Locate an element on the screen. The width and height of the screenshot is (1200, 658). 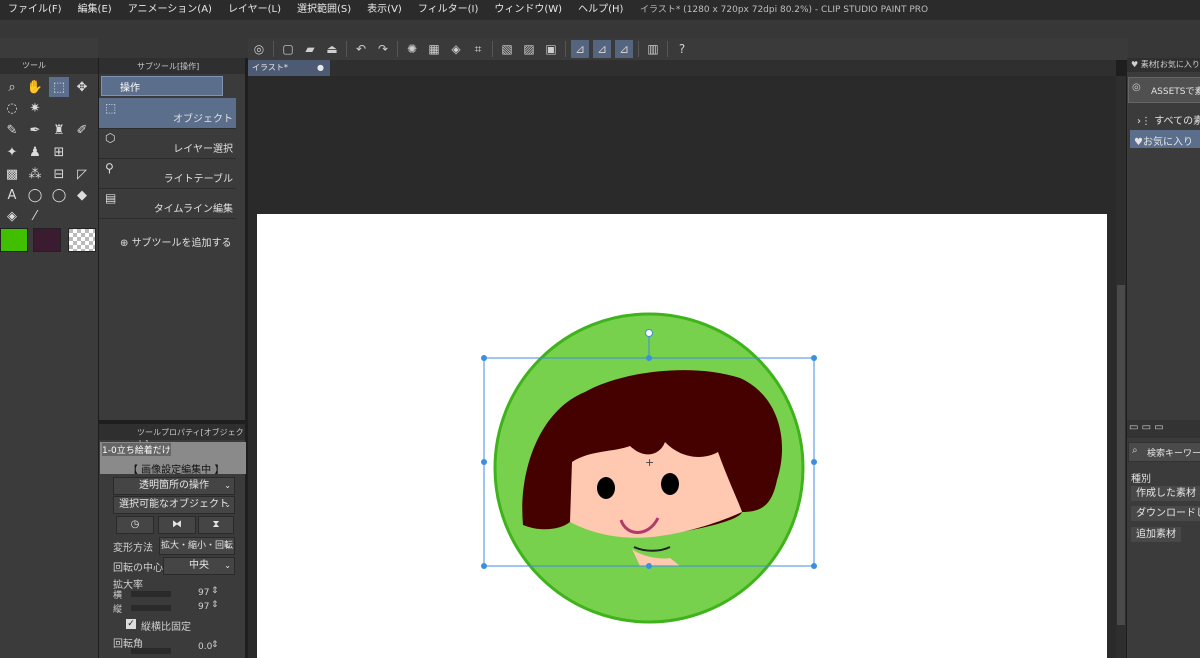
favorites-text: お気に入り is located at coordinates (1167, 142).